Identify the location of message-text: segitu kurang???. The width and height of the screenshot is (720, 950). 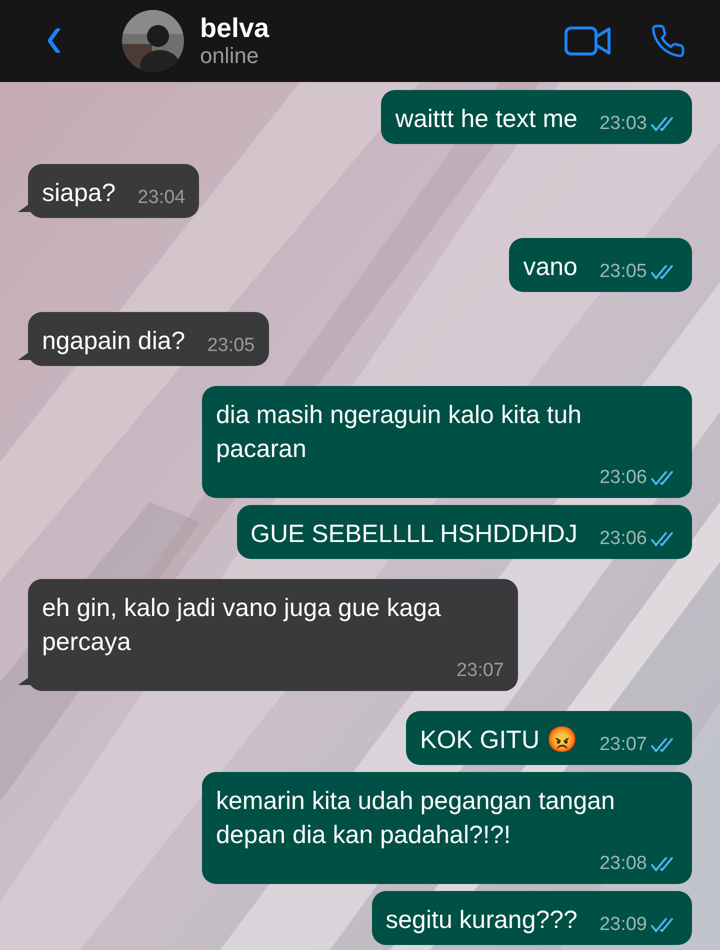
(482, 920).